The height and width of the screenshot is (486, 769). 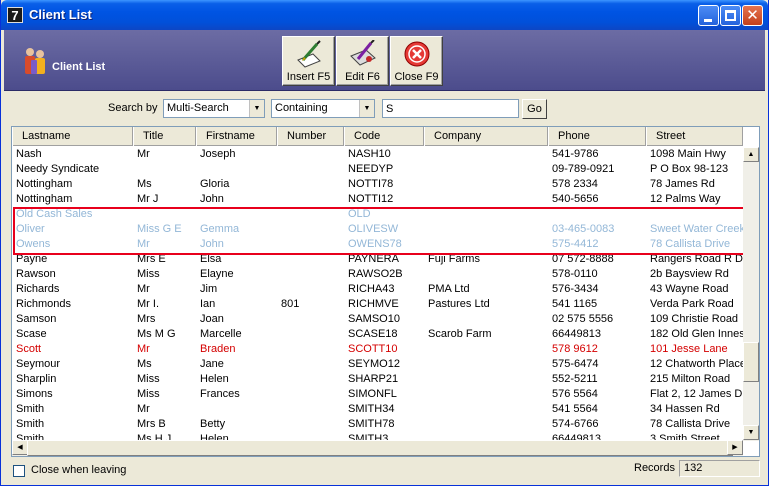 What do you see at coordinates (29, 349) in the screenshot?
I see `cell-lastname: Scott` at bounding box center [29, 349].